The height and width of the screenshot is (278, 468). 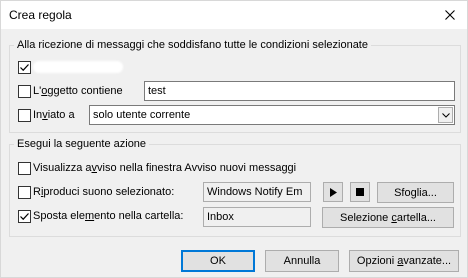 What do you see at coordinates (78, 67) in the screenshot?
I see `sender-name-redacted` at bounding box center [78, 67].